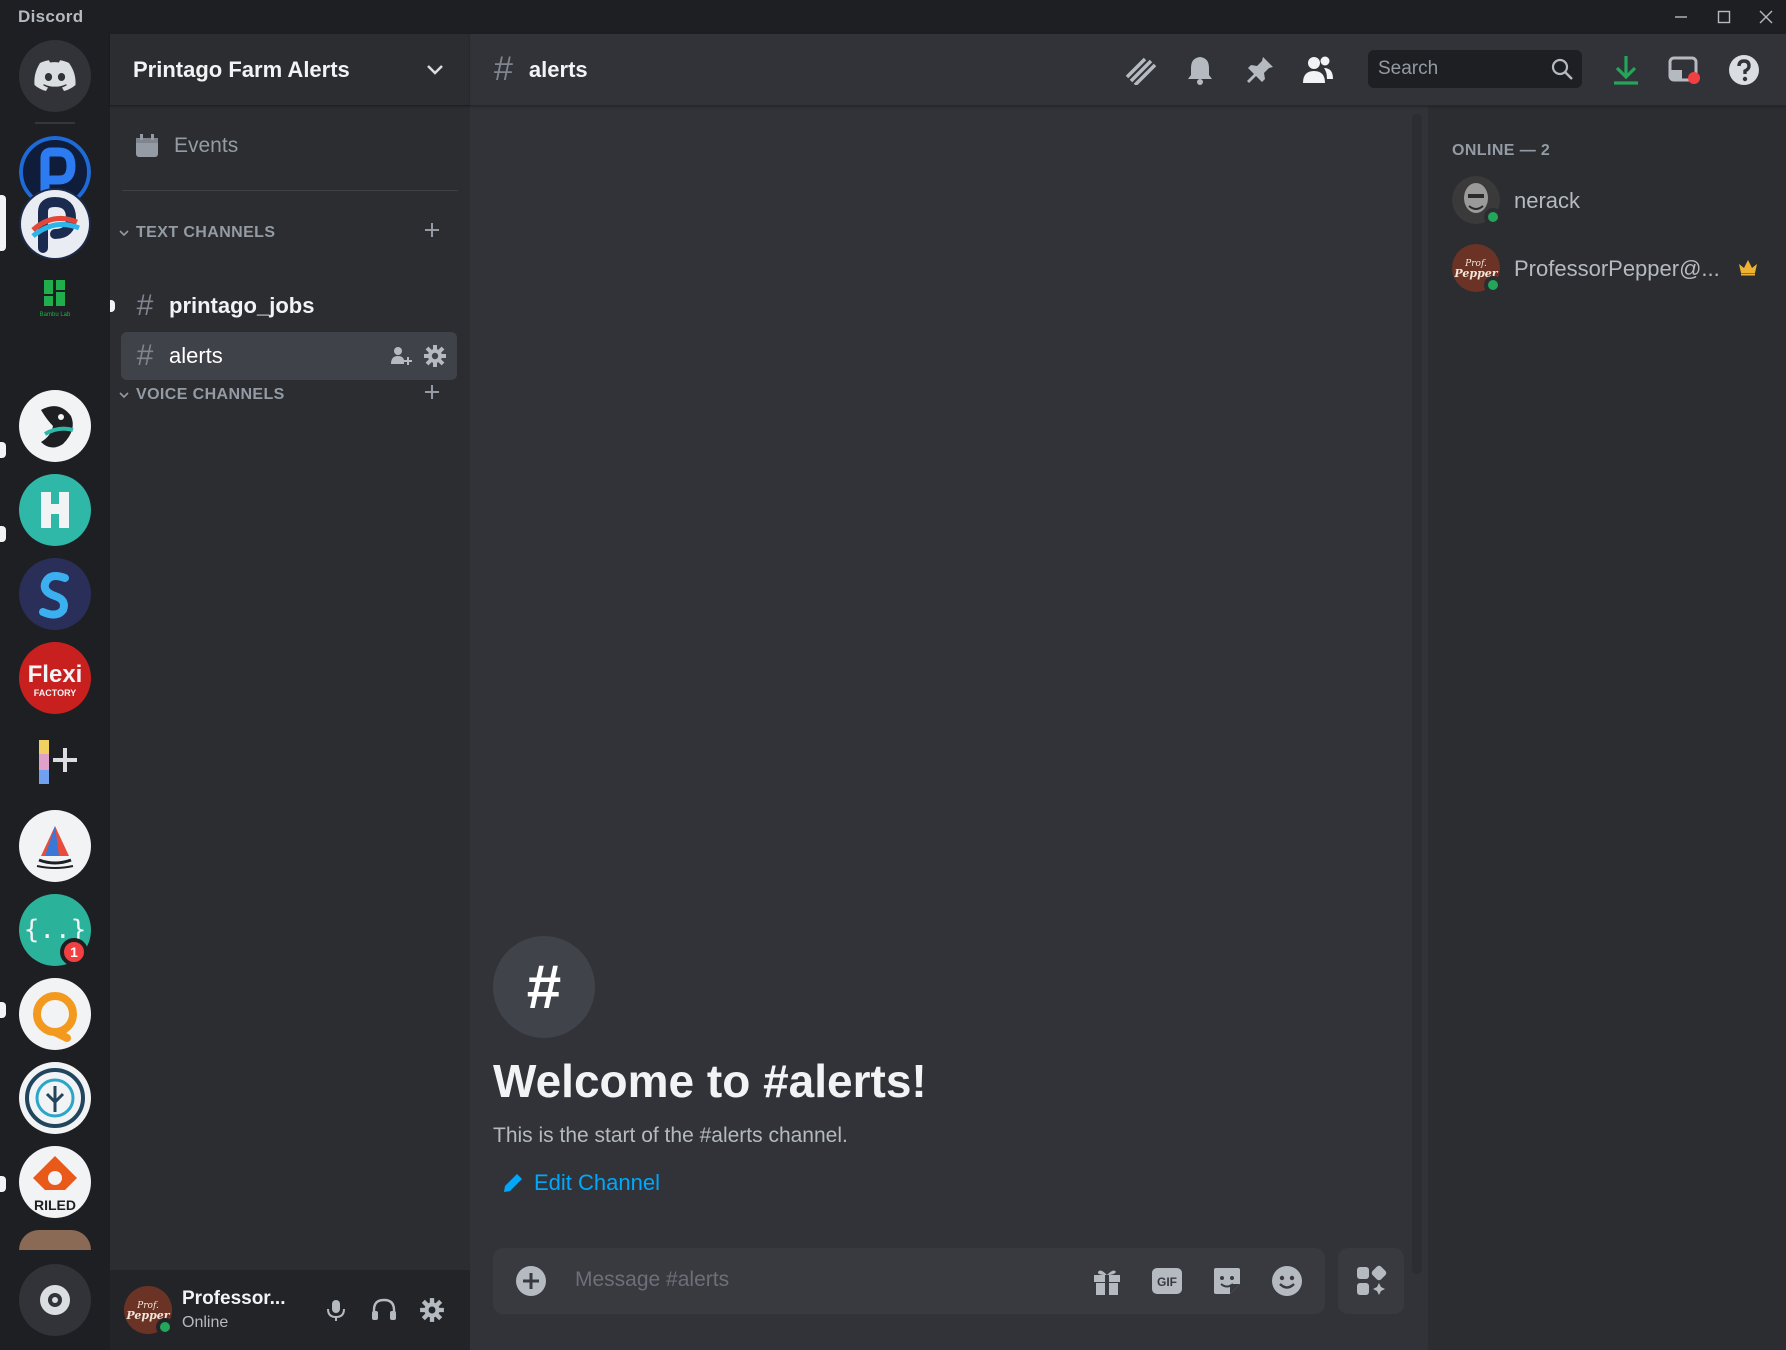 This screenshot has height=1350, width=1786. Describe the element at coordinates (597, 1182) in the screenshot. I see `edit-channel-label: Edit Channel` at that location.